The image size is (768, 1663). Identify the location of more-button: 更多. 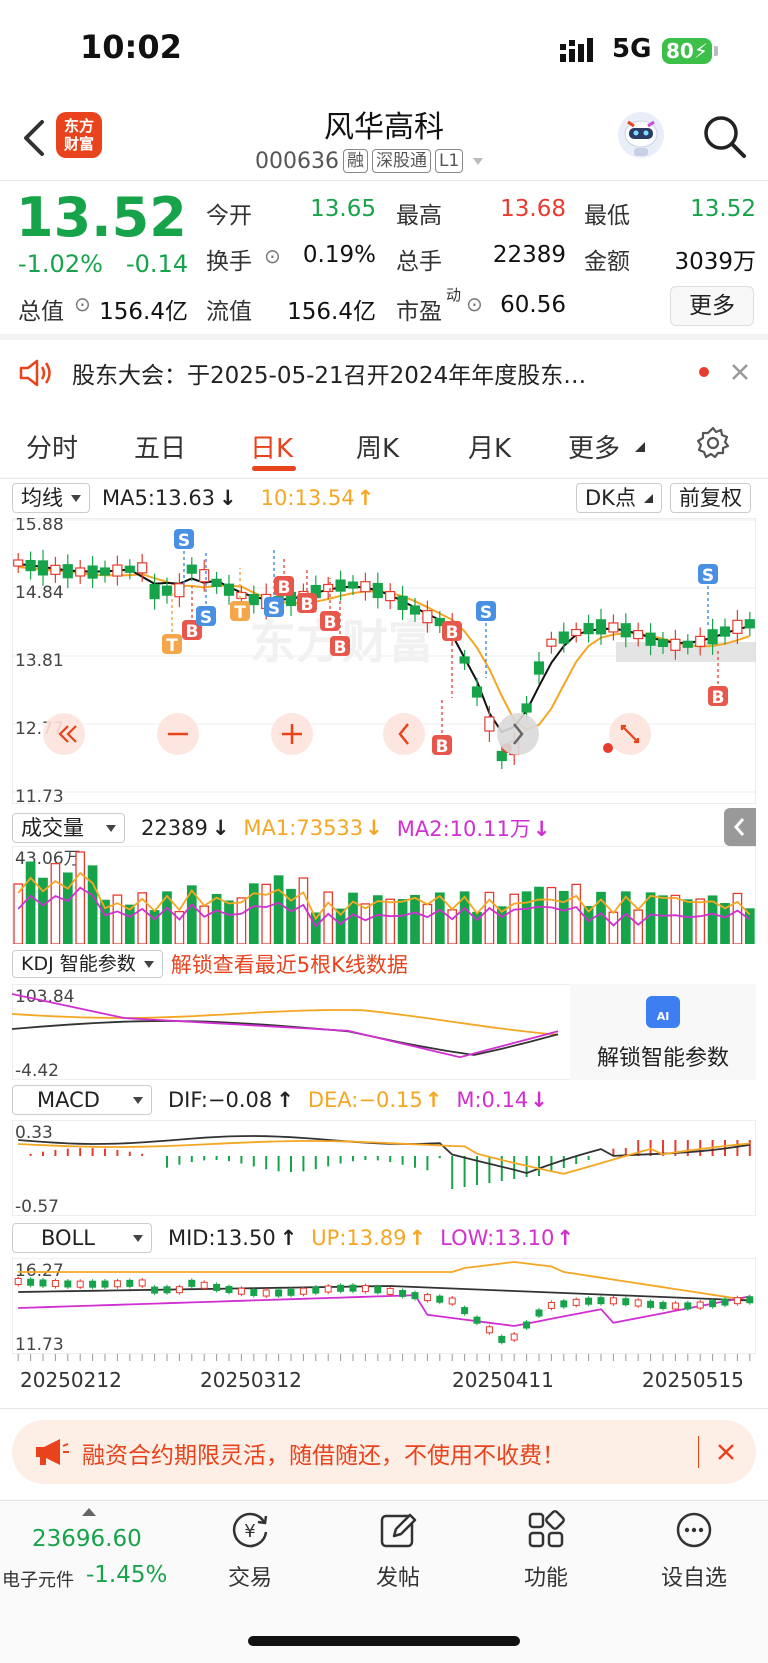
(712, 306).